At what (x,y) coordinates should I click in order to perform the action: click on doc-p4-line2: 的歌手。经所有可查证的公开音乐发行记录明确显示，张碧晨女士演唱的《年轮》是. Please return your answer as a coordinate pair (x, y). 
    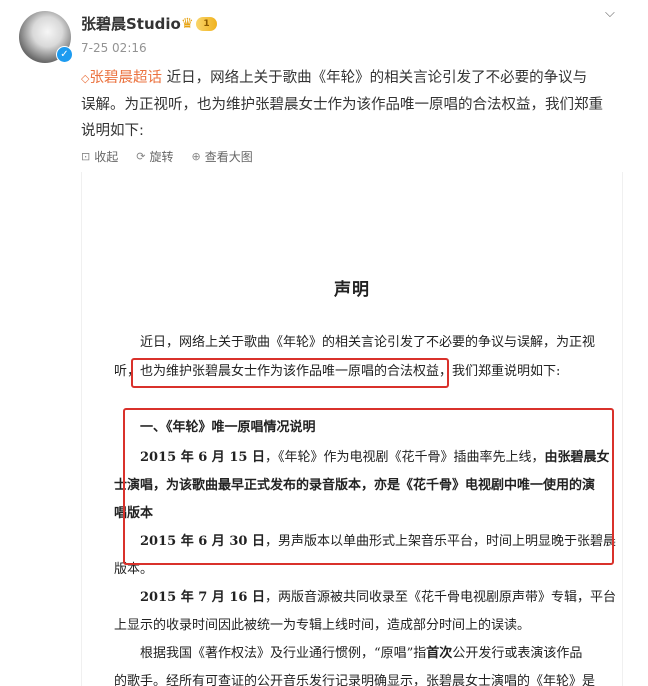
    Looking at the image, I should click on (355, 680).